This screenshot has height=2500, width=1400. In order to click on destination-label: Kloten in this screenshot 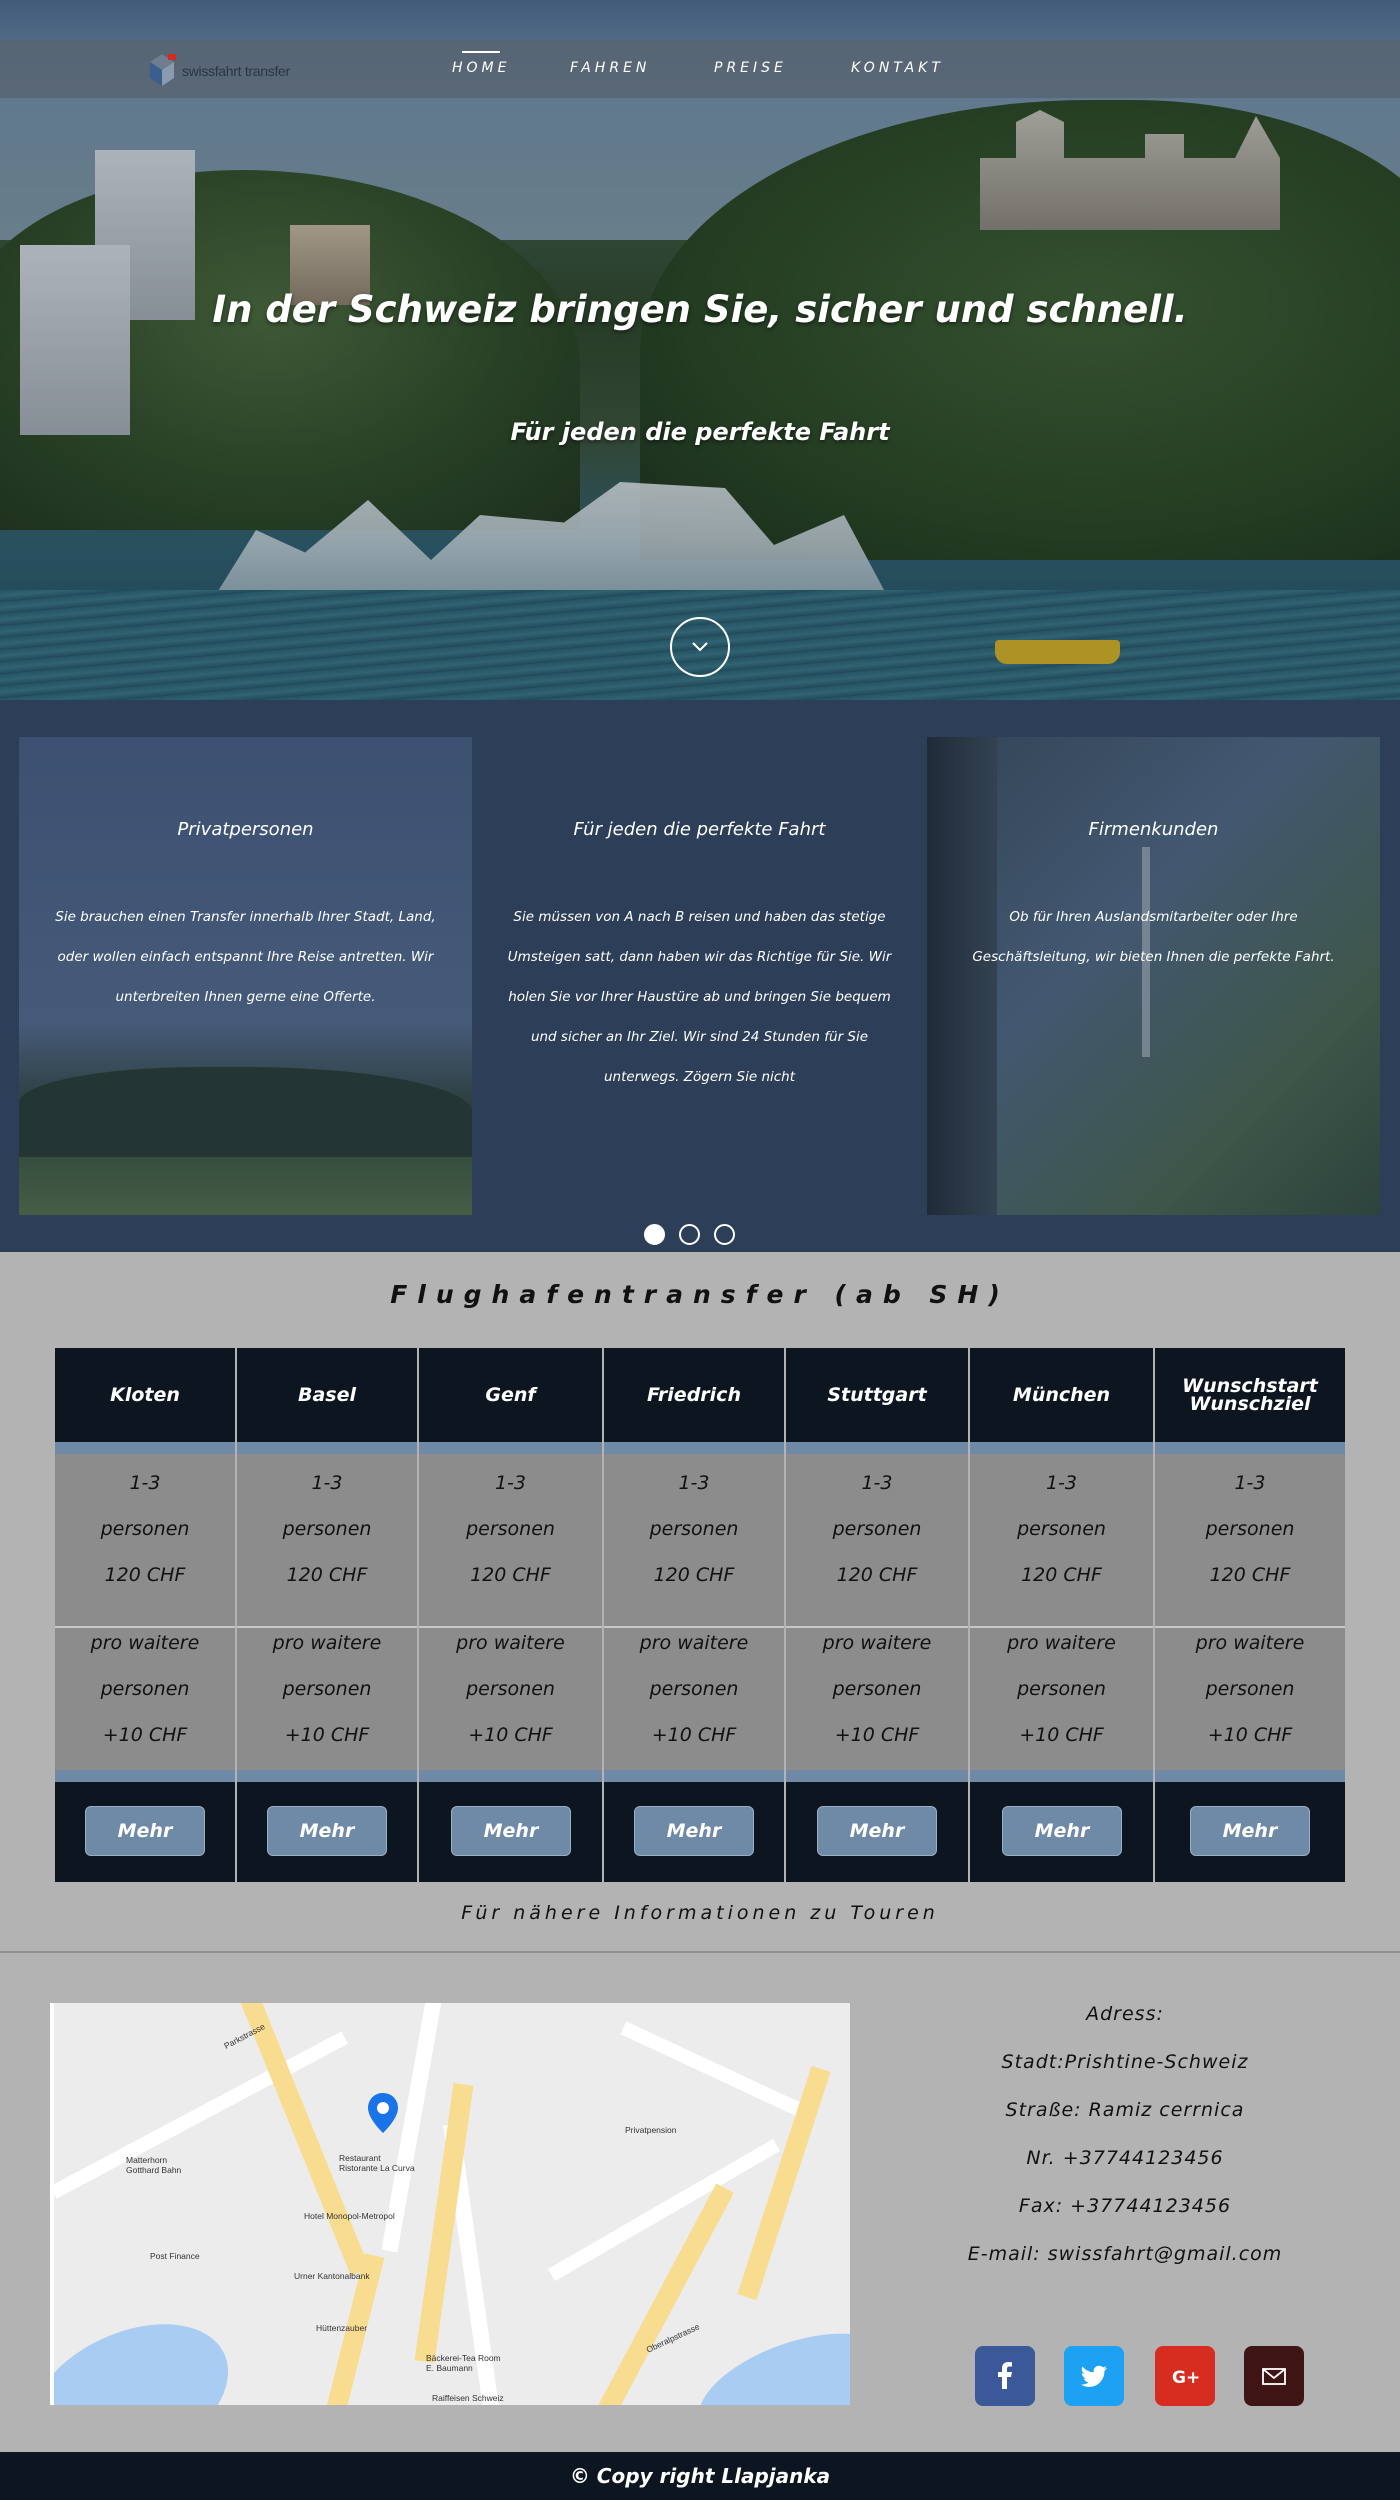, I will do `click(145, 1395)`.